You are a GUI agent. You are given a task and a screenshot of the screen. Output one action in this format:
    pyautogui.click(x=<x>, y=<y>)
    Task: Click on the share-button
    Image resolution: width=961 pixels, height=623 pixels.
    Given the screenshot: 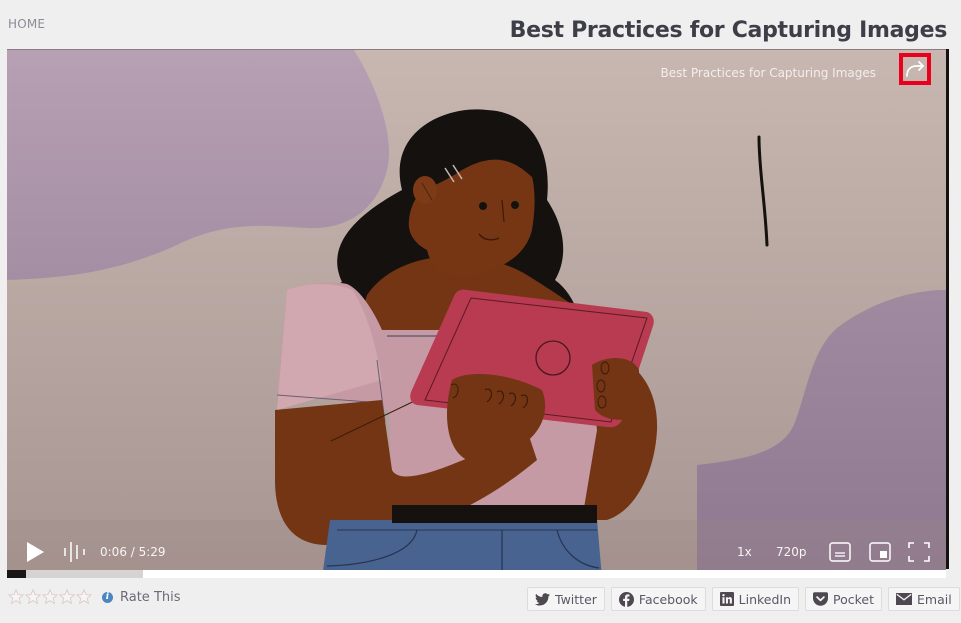 What is the action you would take?
    pyautogui.click(x=915, y=69)
    